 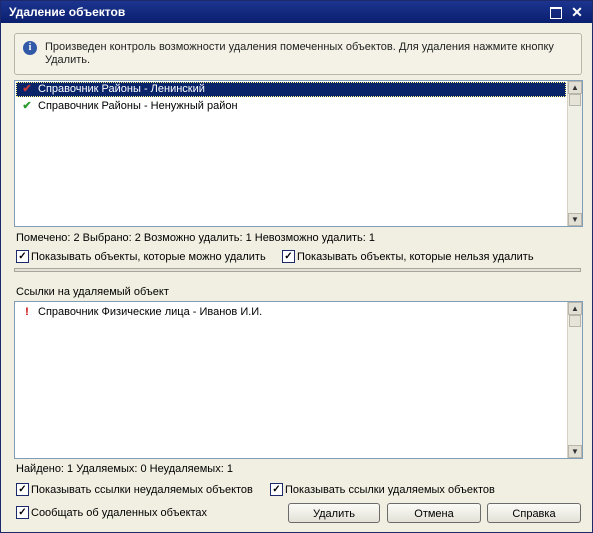 I want to click on checkbox-label: Показывать ссылки неудаляемых объектов, so click(x=142, y=490).